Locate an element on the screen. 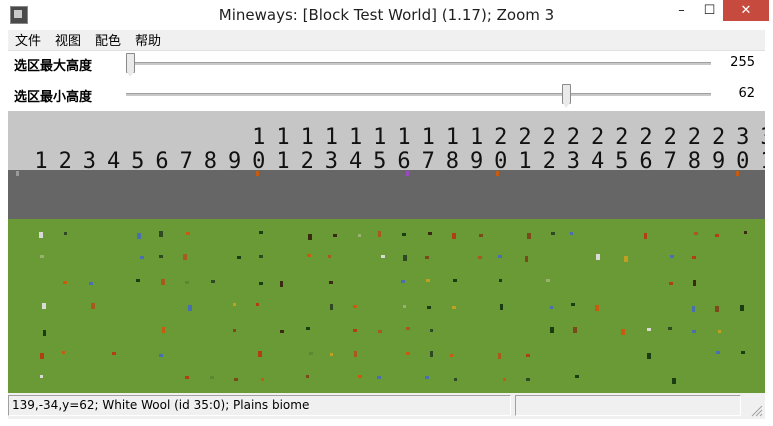  maximize-button: ☐ is located at coordinates (709, 10).